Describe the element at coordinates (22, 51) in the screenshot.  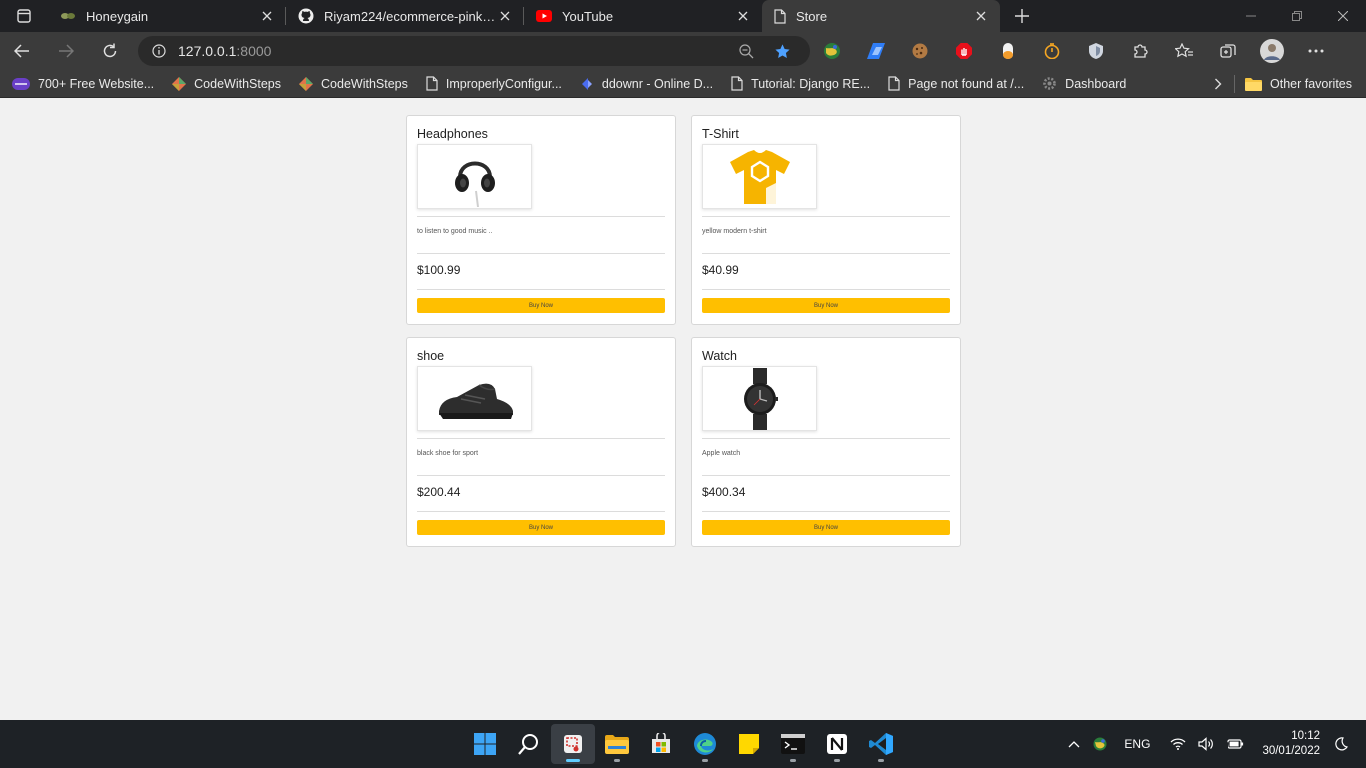
I see `back-button` at that location.